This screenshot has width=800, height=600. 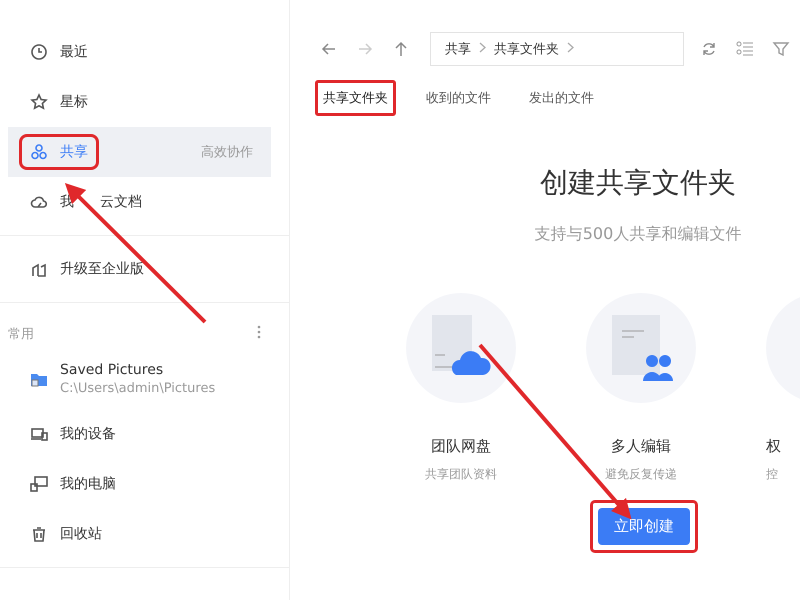 What do you see at coordinates (39, 102) in the screenshot?
I see `star-icon` at bounding box center [39, 102].